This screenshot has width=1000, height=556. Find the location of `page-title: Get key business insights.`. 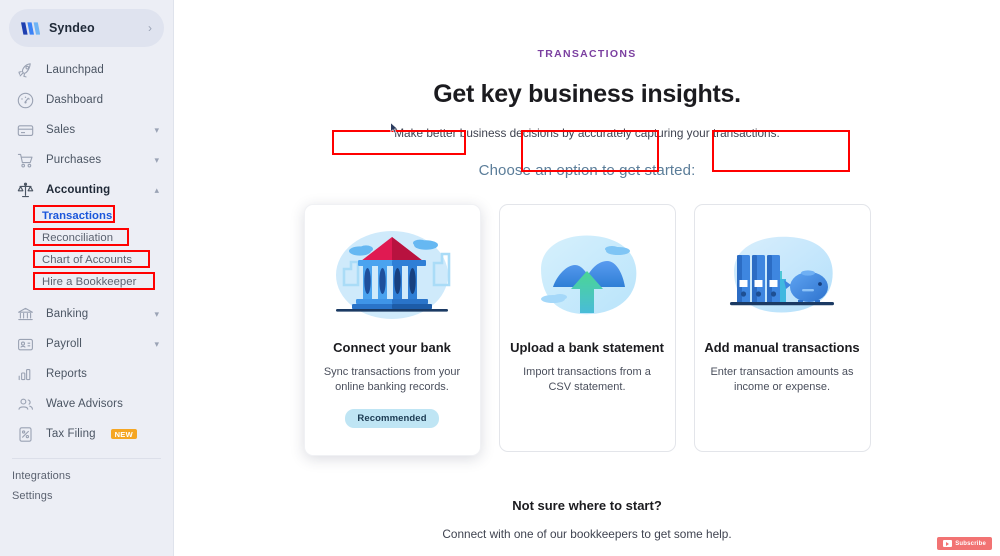

page-title: Get key business insights. is located at coordinates (587, 94).